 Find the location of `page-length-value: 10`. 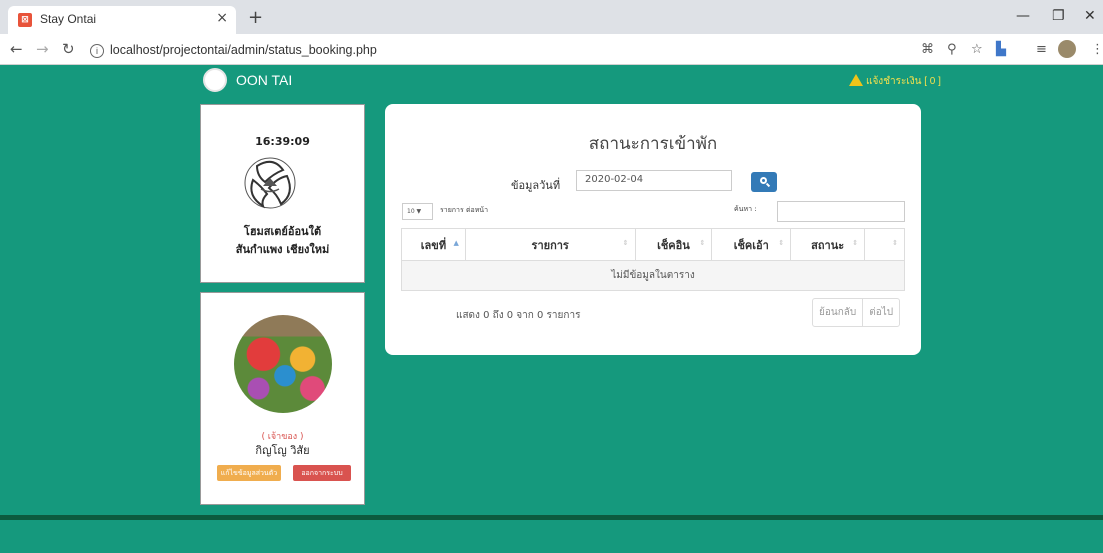

page-length-value: 10 is located at coordinates (411, 211).